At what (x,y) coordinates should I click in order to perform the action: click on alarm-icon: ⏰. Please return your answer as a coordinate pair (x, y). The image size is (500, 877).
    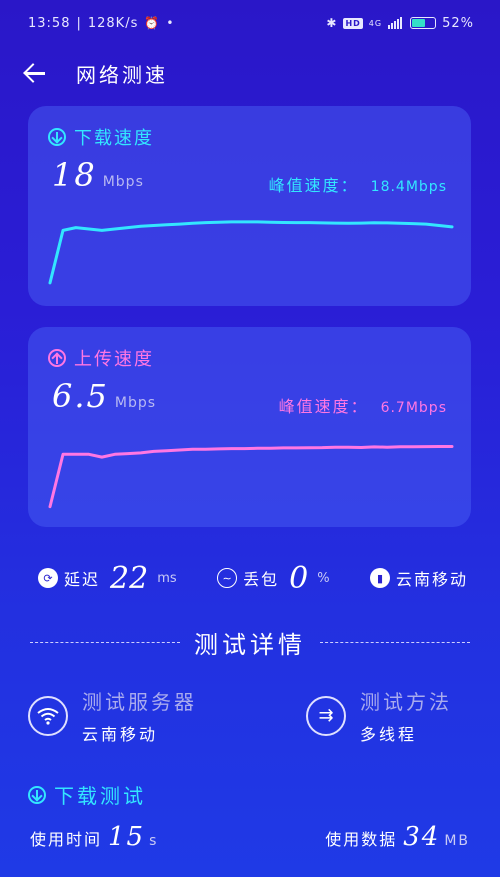
    Looking at the image, I should click on (152, 23).